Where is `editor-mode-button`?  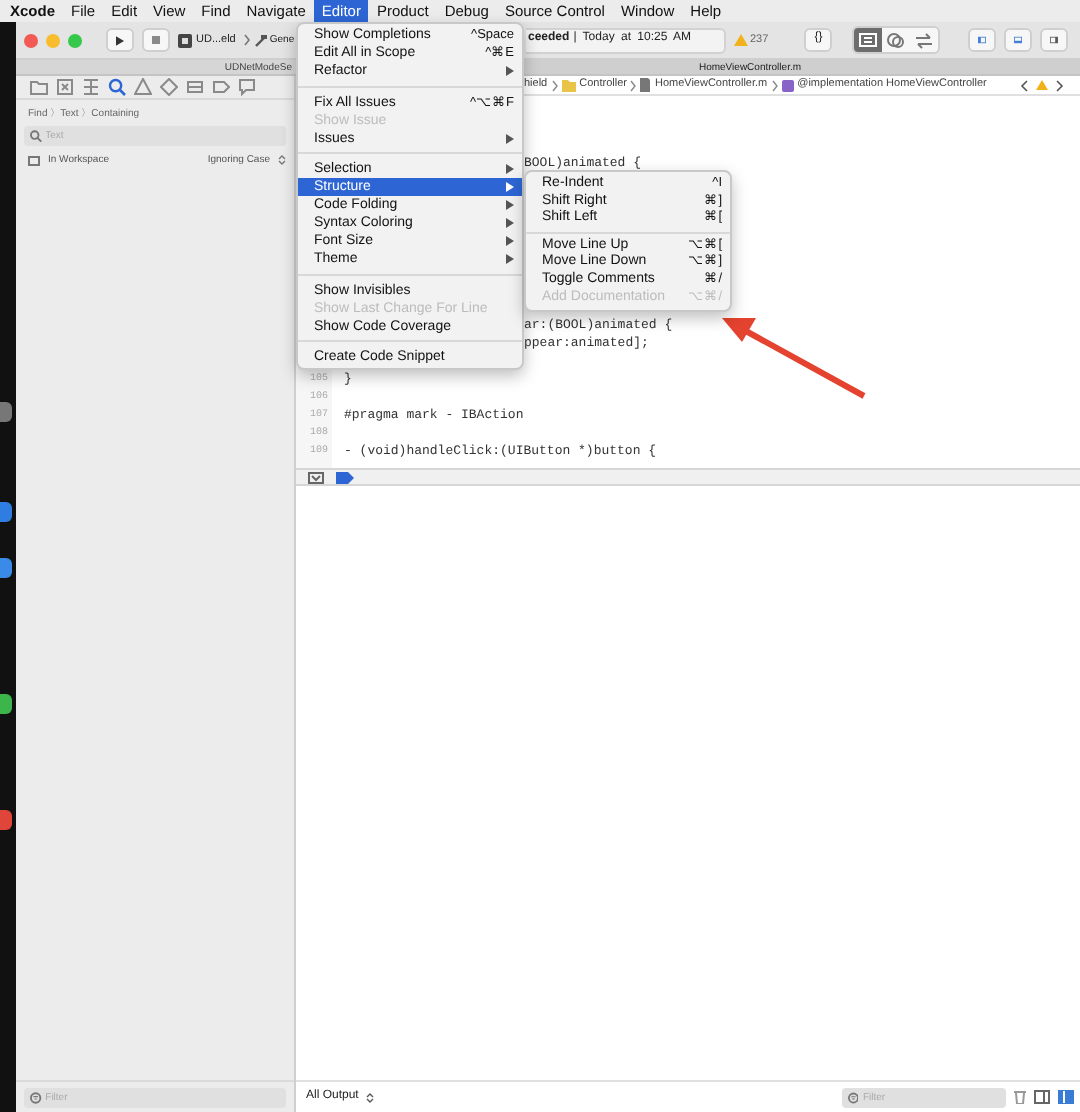 editor-mode-button is located at coordinates (868, 40).